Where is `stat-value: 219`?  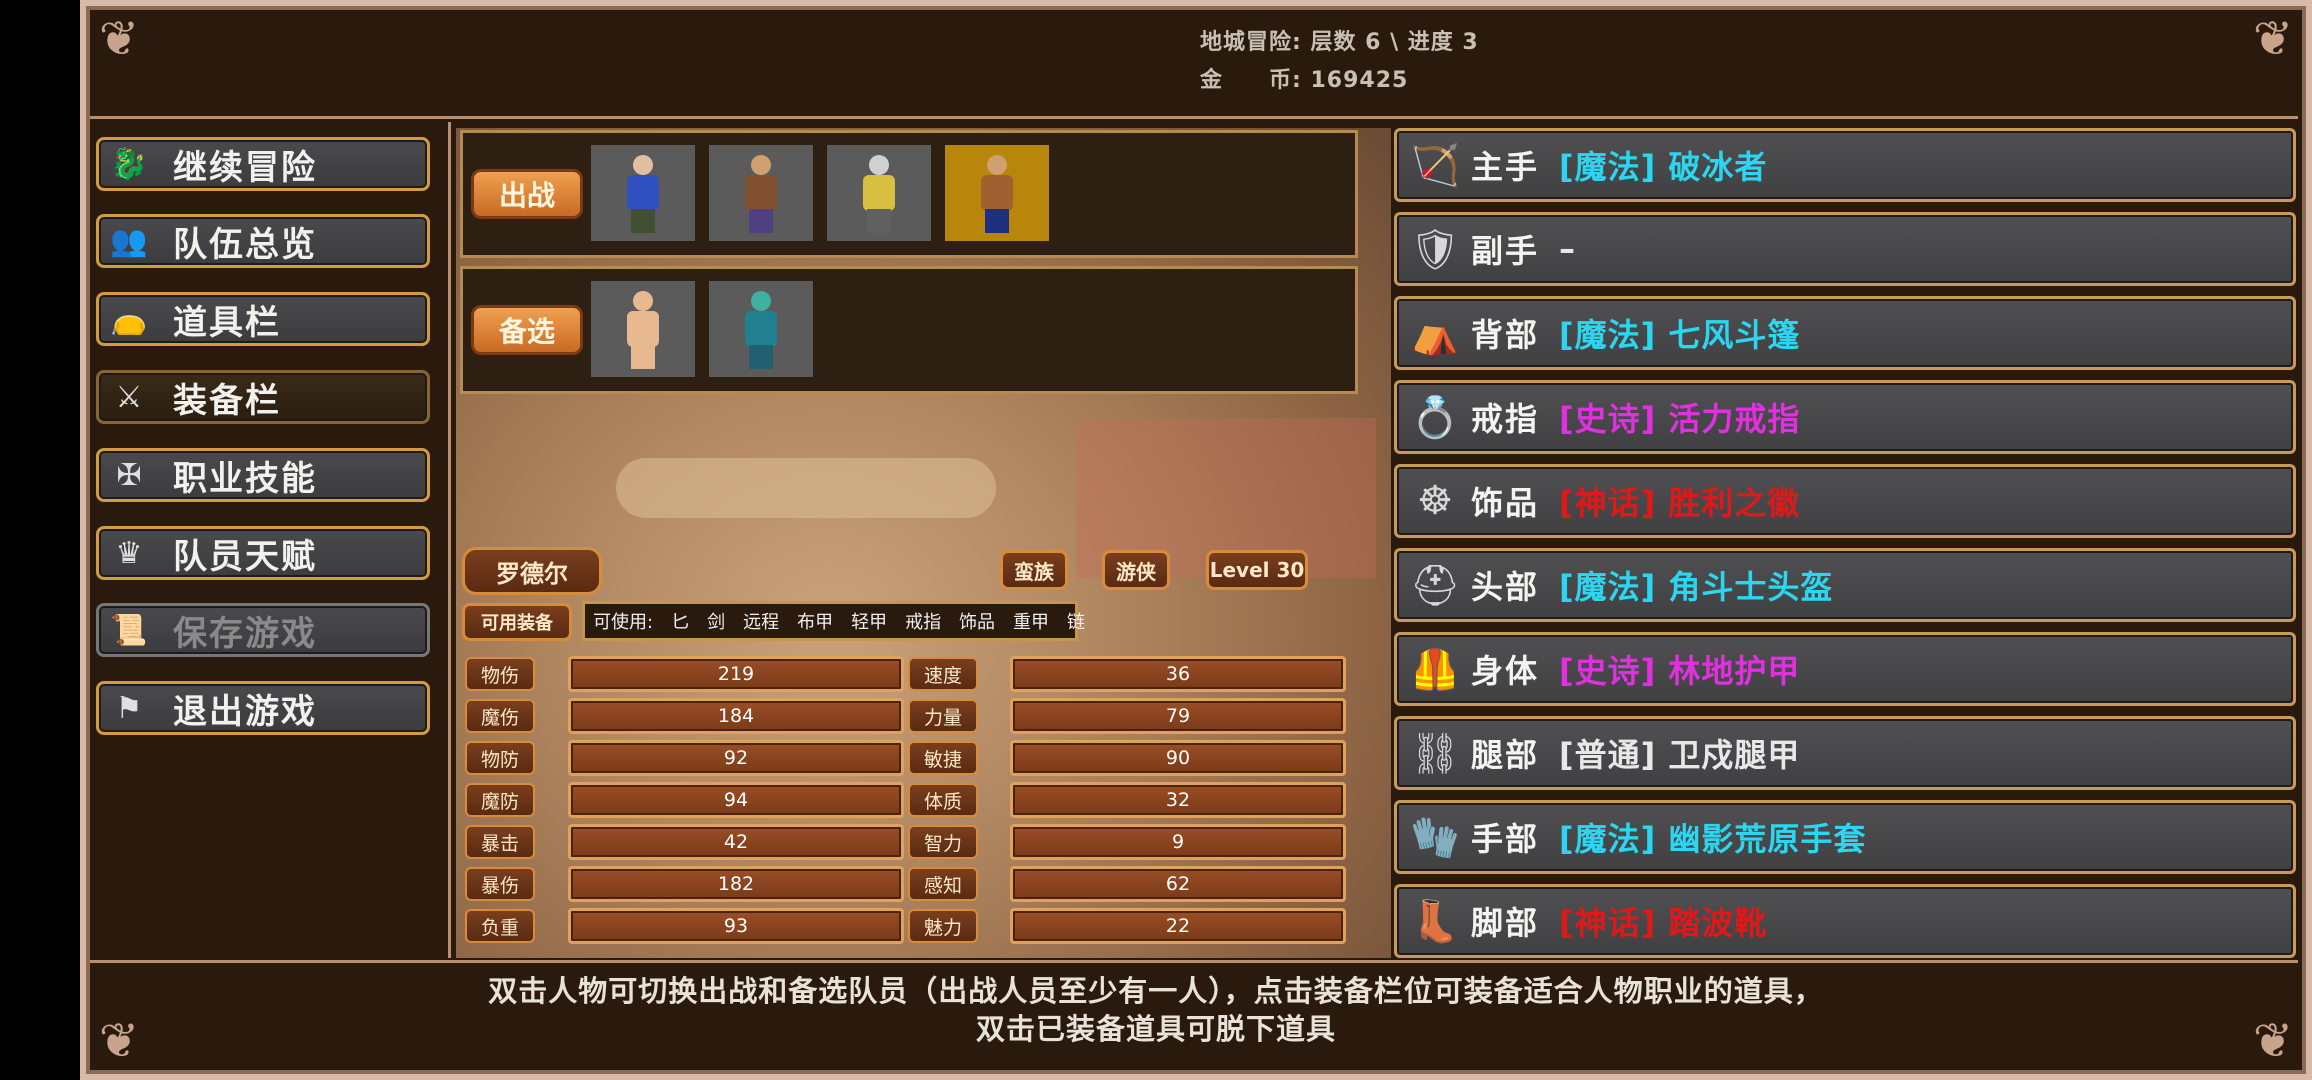
stat-value: 219 is located at coordinates (736, 674).